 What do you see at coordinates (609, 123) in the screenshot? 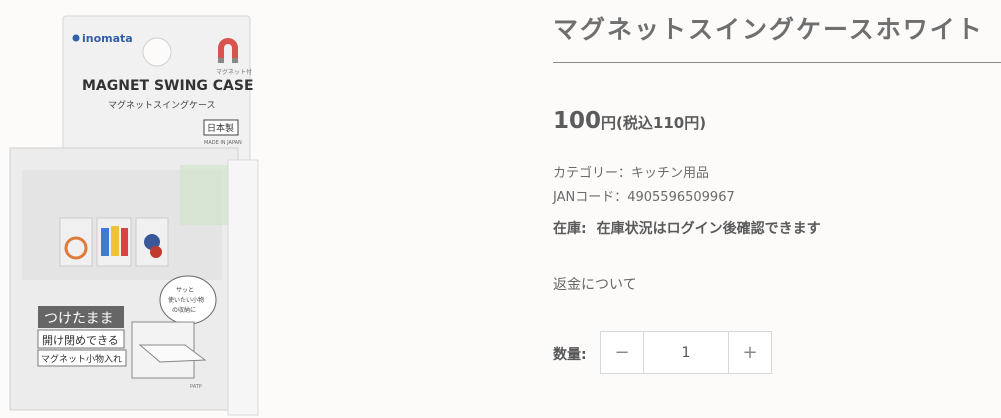
I see `price-unit: 円` at bounding box center [609, 123].